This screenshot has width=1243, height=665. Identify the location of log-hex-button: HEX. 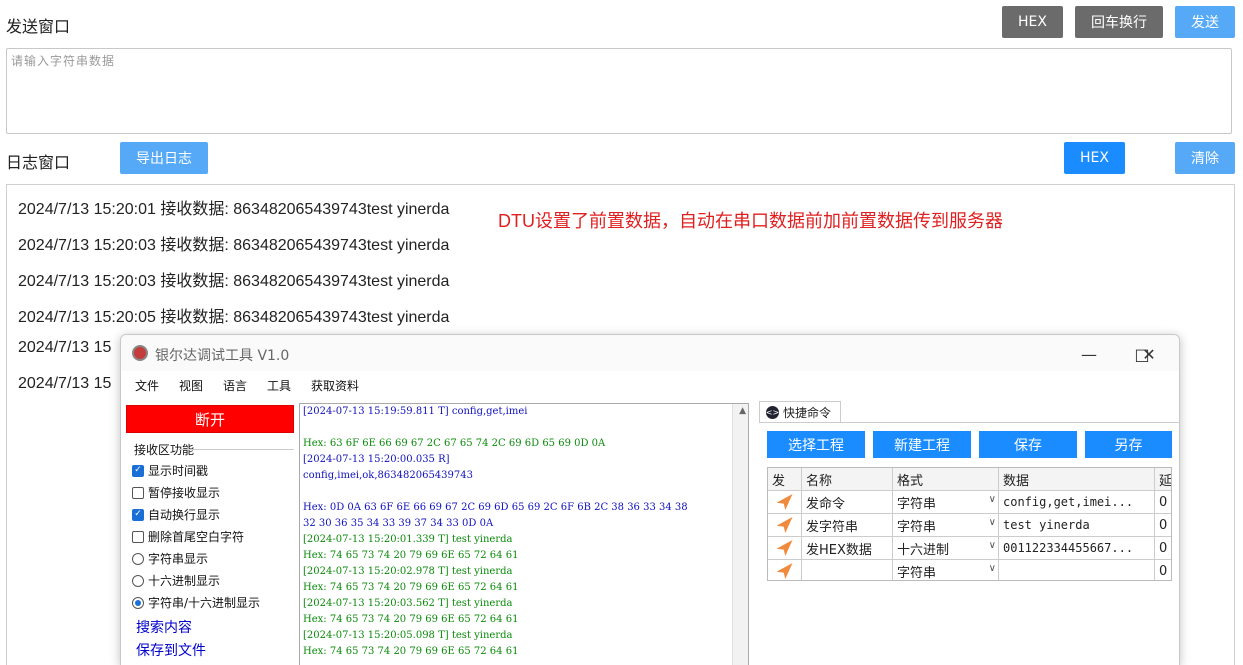
(1094, 158).